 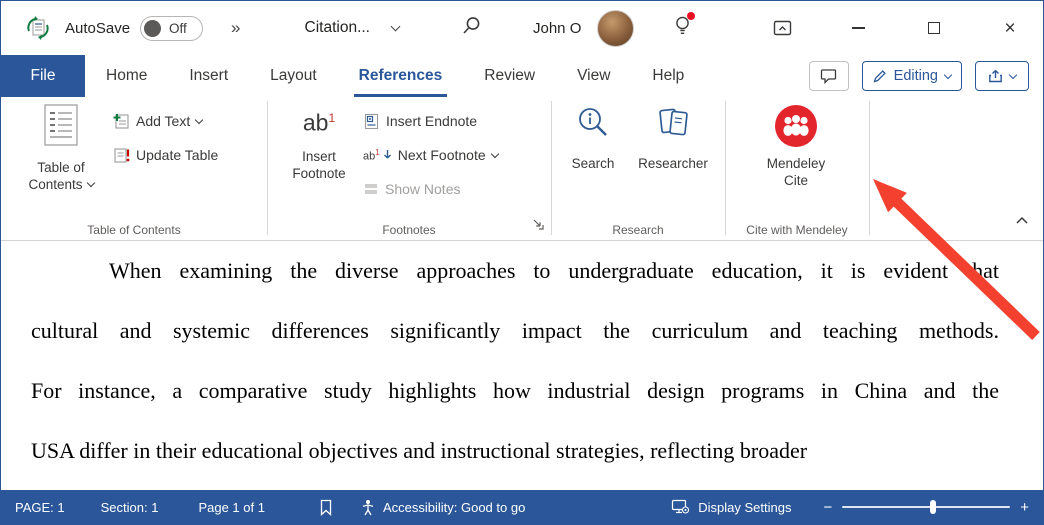 I want to click on autosave-toggle: Off, so click(x=172, y=28).